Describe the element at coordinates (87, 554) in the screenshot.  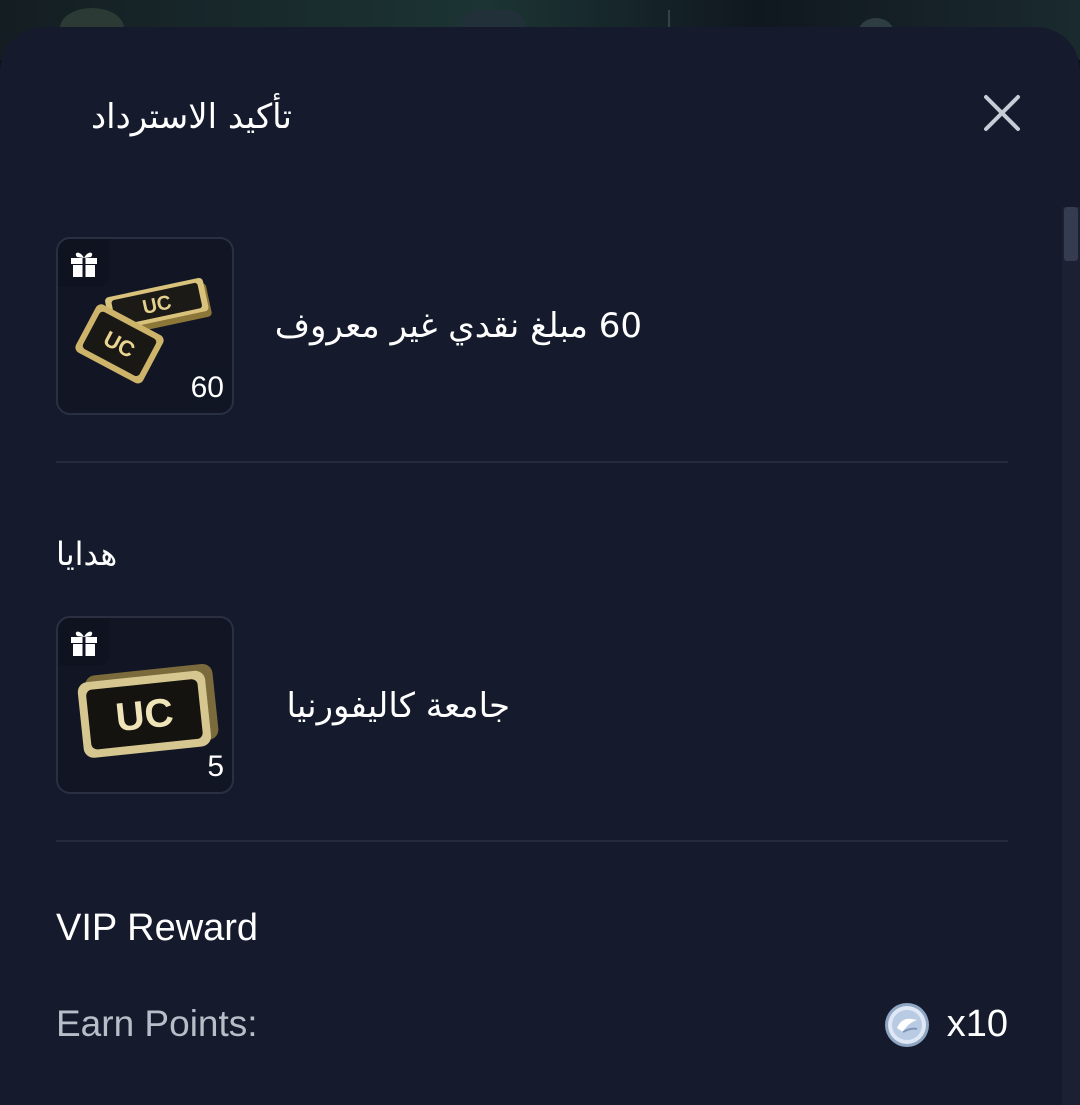
I see `gifts-heading: هدايا` at that location.